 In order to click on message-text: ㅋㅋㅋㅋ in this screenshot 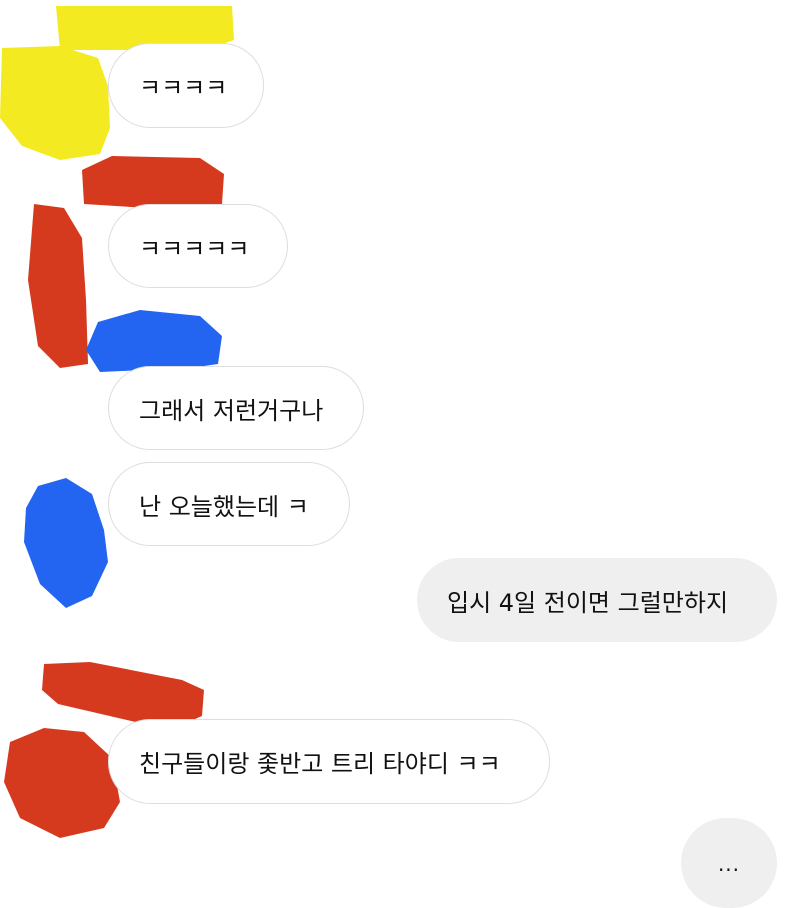, I will do `click(183, 88)`.